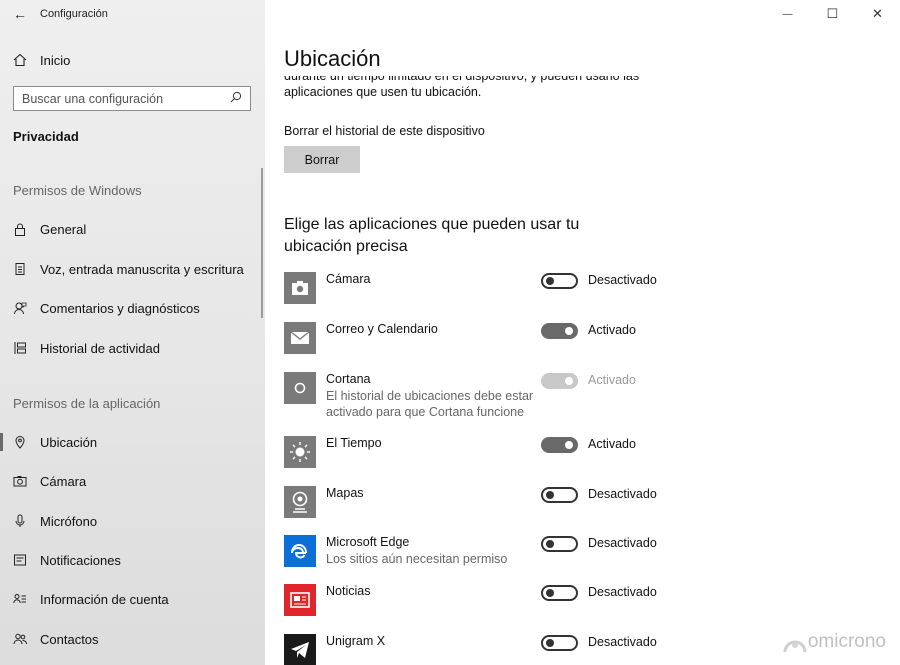 This screenshot has height=665, width=900. Describe the element at coordinates (348, 379) in the screenshot. I see `app-name: Cortana` at that location.